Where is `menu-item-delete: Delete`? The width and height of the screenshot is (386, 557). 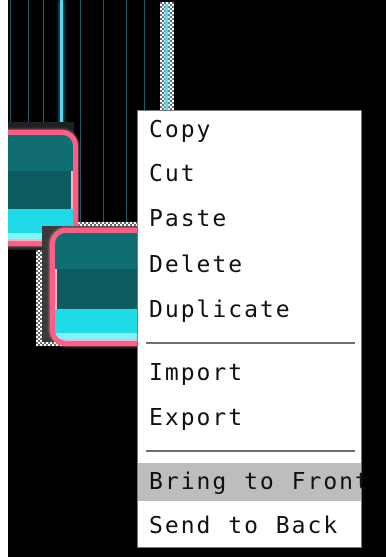 menu-item-delete: Delete is located at coordinates (249, 265).